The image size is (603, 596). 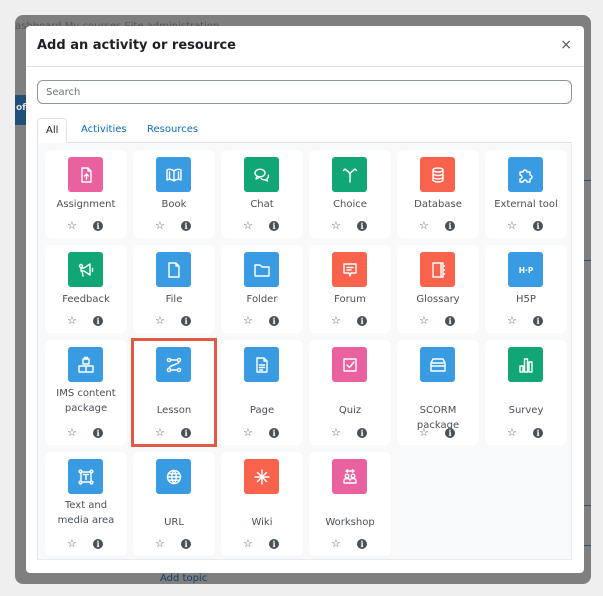 What do you see at coordinates (86, 401) in the screenshot?
I see `activity-item-label: IMS content package` at bounding box center [86, 401].